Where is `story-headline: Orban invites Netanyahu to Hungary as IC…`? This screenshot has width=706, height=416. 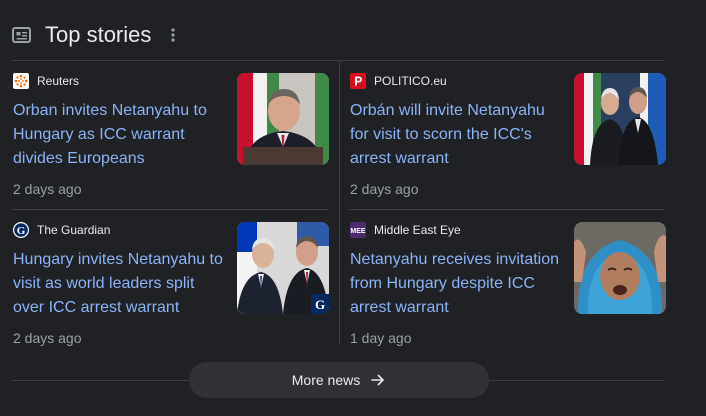
story-headline: Orban invites Netanyahu to Hungary as IC… is located at coordinates (118, 135).